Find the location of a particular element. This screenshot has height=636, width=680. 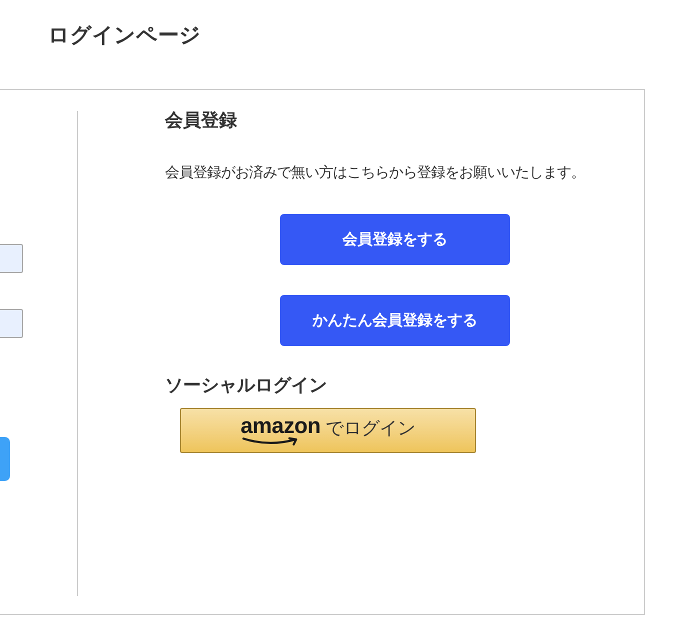

register-button: 会員登録をする is located at coordinates (395, 239).